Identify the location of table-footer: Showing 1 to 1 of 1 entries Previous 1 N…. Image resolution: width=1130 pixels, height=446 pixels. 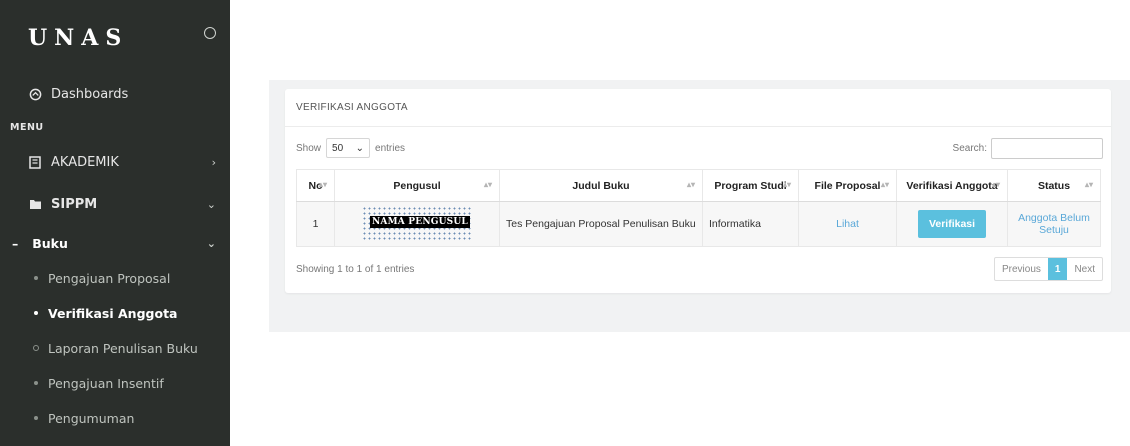
(698, 269).